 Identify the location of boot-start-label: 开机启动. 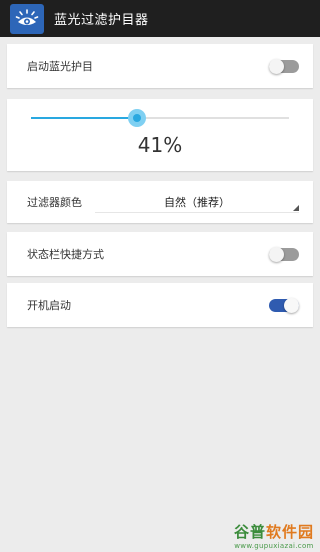
(49, 305).